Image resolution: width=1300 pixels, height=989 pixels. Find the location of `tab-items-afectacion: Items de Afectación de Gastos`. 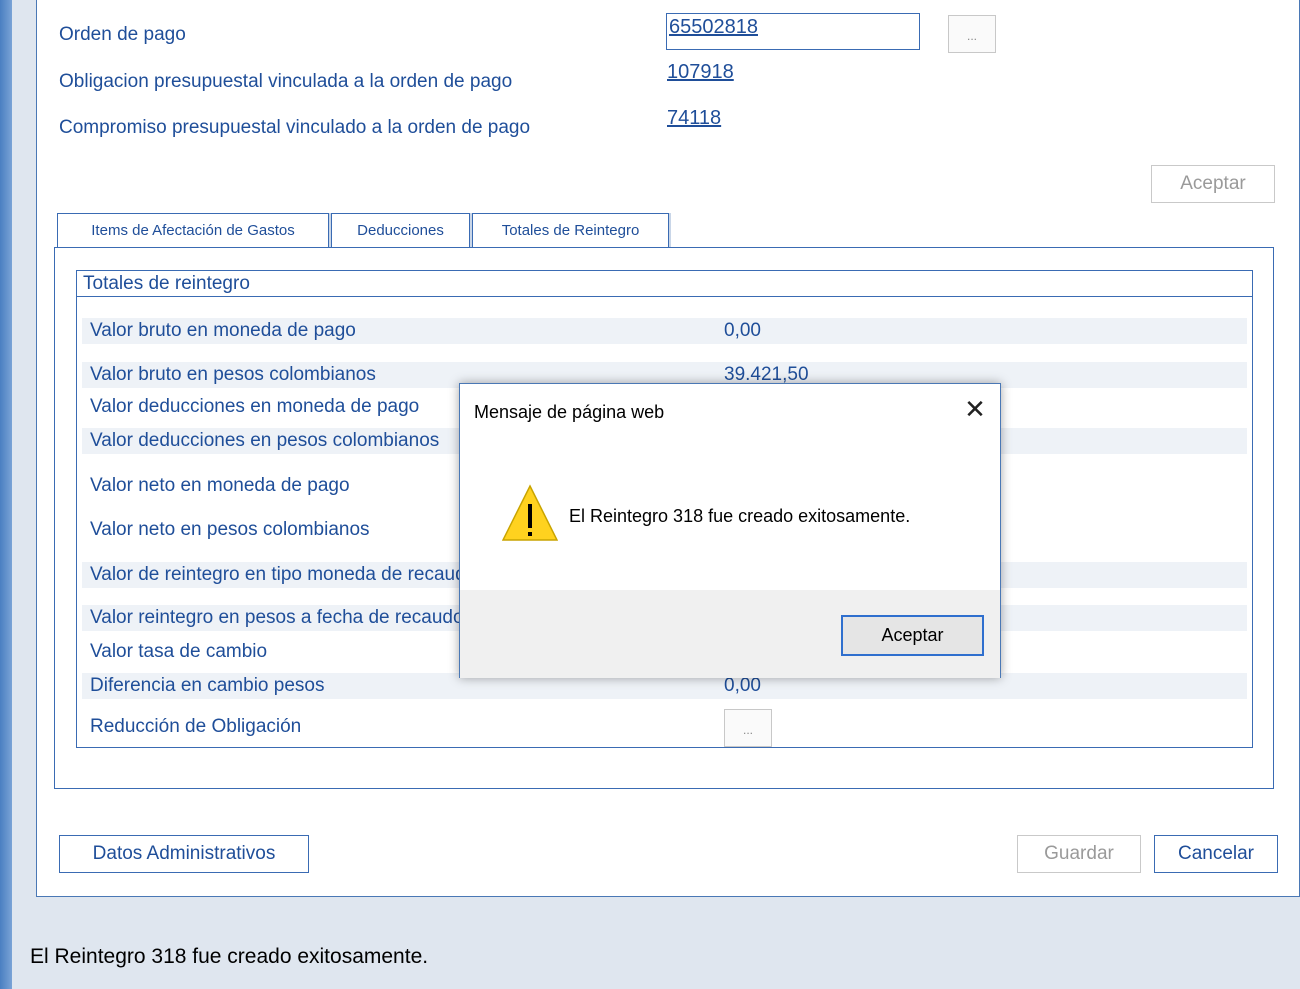

tab-items-afectacion: Items de Afectación de Gastos is located at coordinates (193, 230).